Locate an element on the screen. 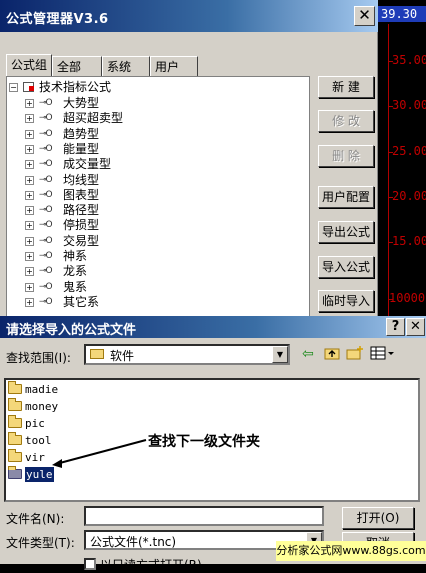 The width and height of the screenshot is (426, 573). tree-item-label: 停损型 is located at coordinates (81, 225).